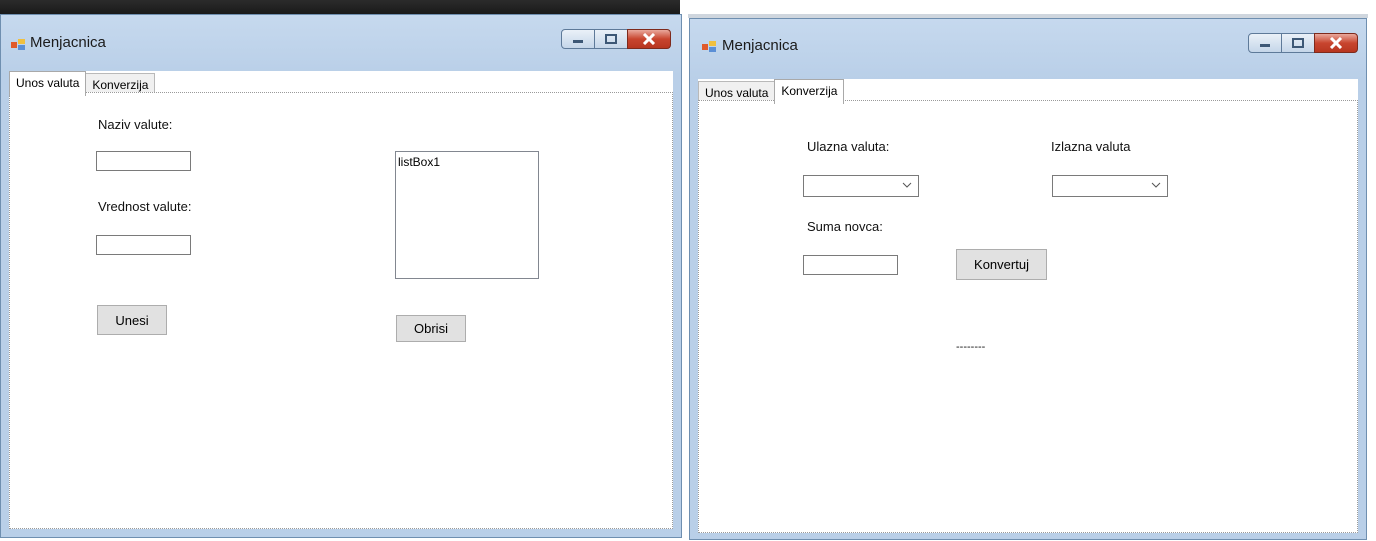 Image resolution: width=1376 pixels, height=541 pixels. I want to click on result-label: --------, so click(971, 347).